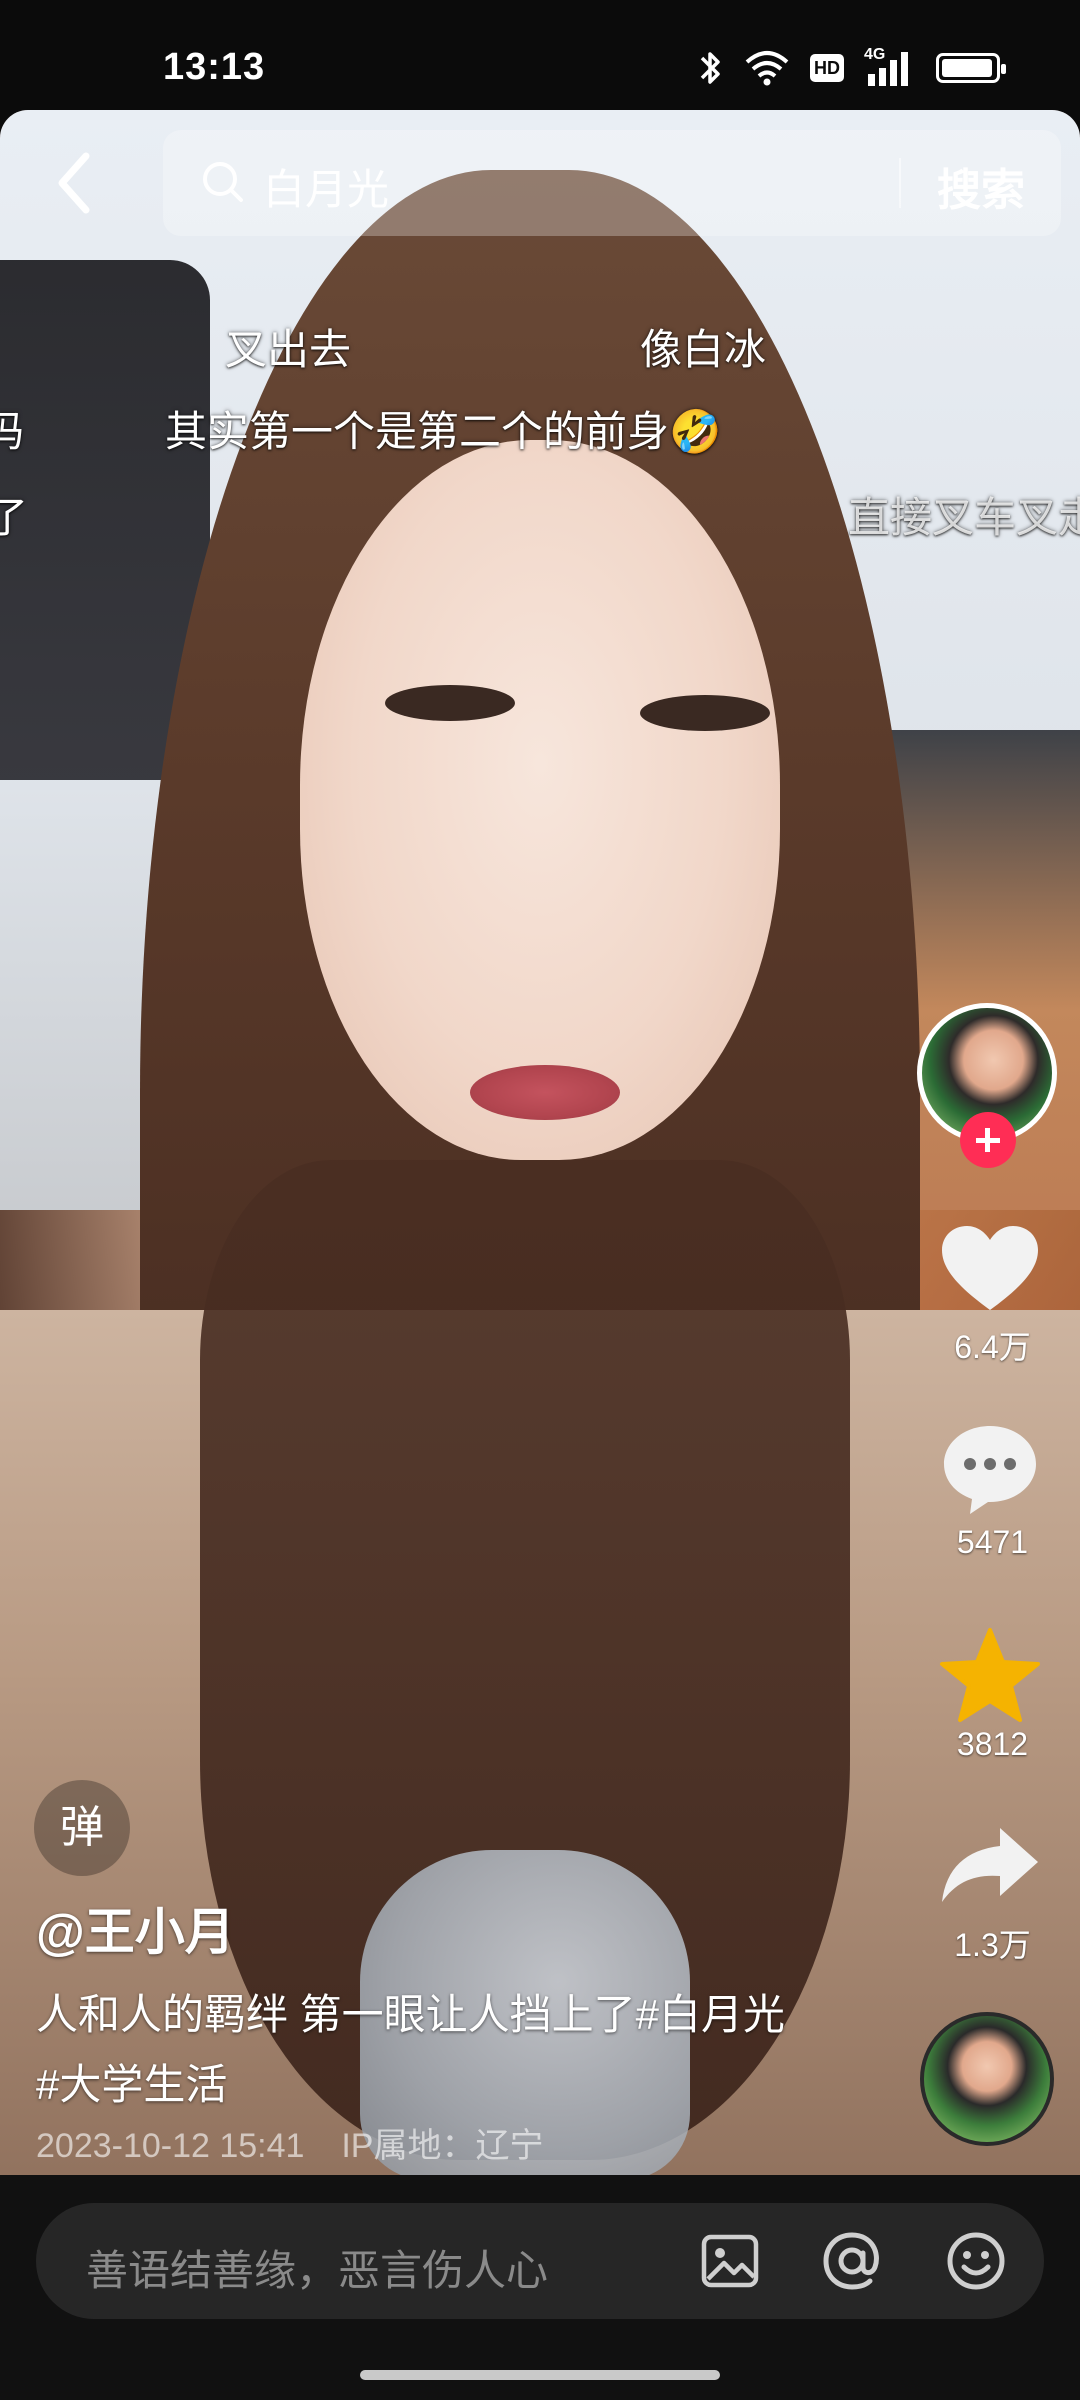 The width and height of the screenshot is (1080, 2400). I want to click on search-bar: 白月光 搜索, so click(612, 183).